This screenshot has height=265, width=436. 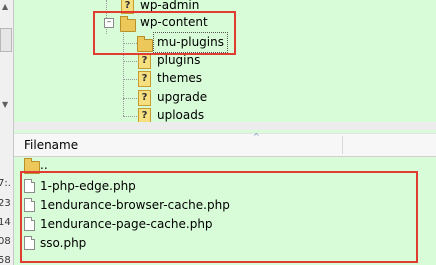 I want to click on collapse-icon: –, so click(x=109, y=23).